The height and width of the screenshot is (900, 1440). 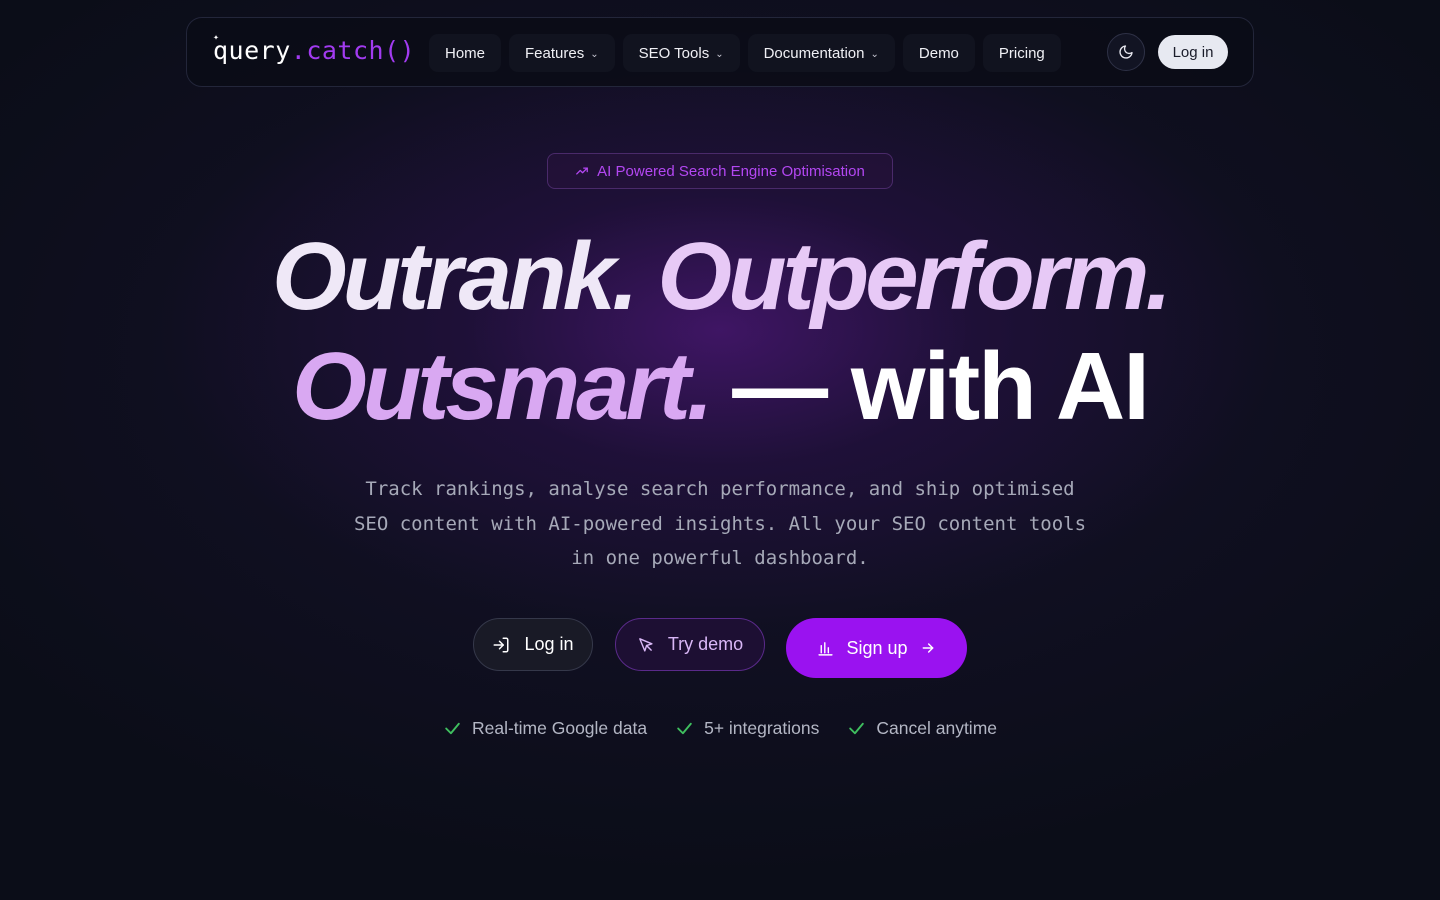 I want to click on logo-text-accent: .catch(), so click(x=353, y=50).